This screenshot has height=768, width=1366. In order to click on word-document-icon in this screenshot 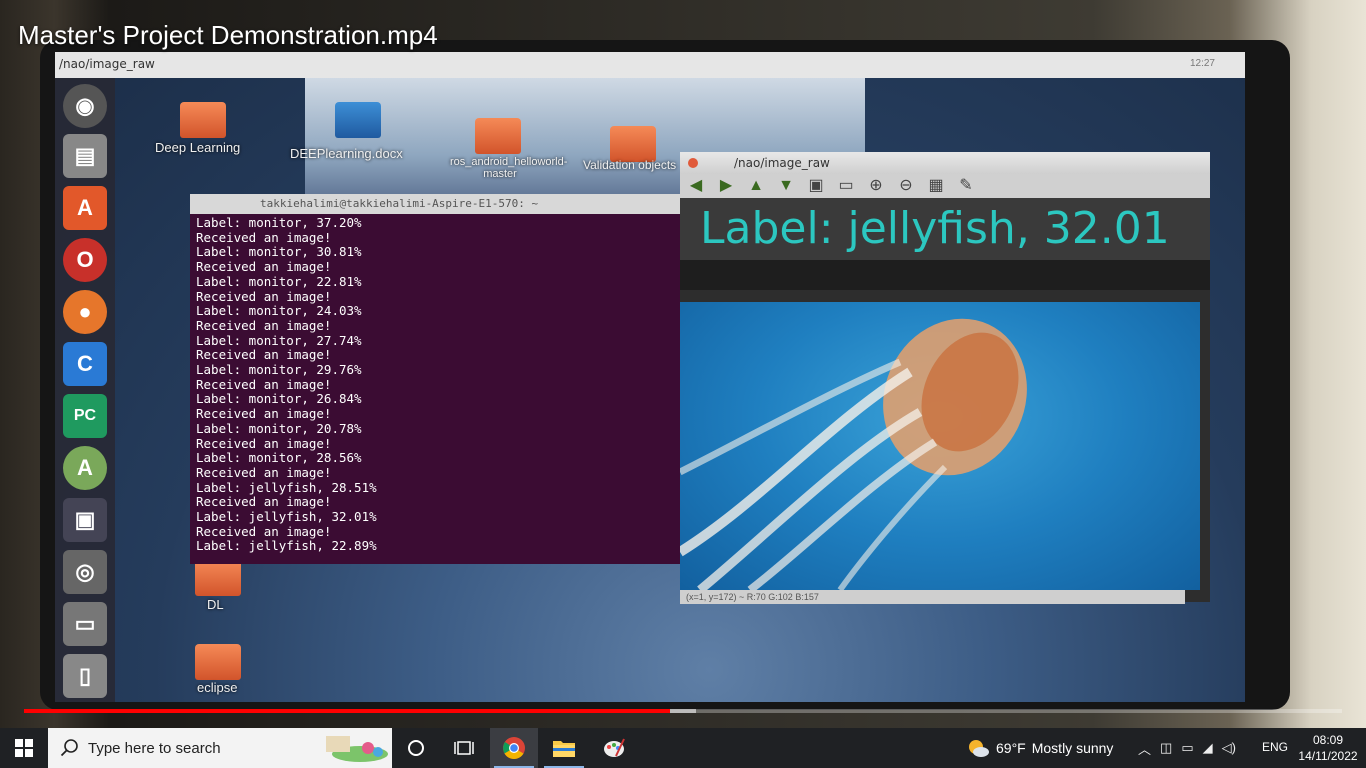, I will do `click(358, 120)`.